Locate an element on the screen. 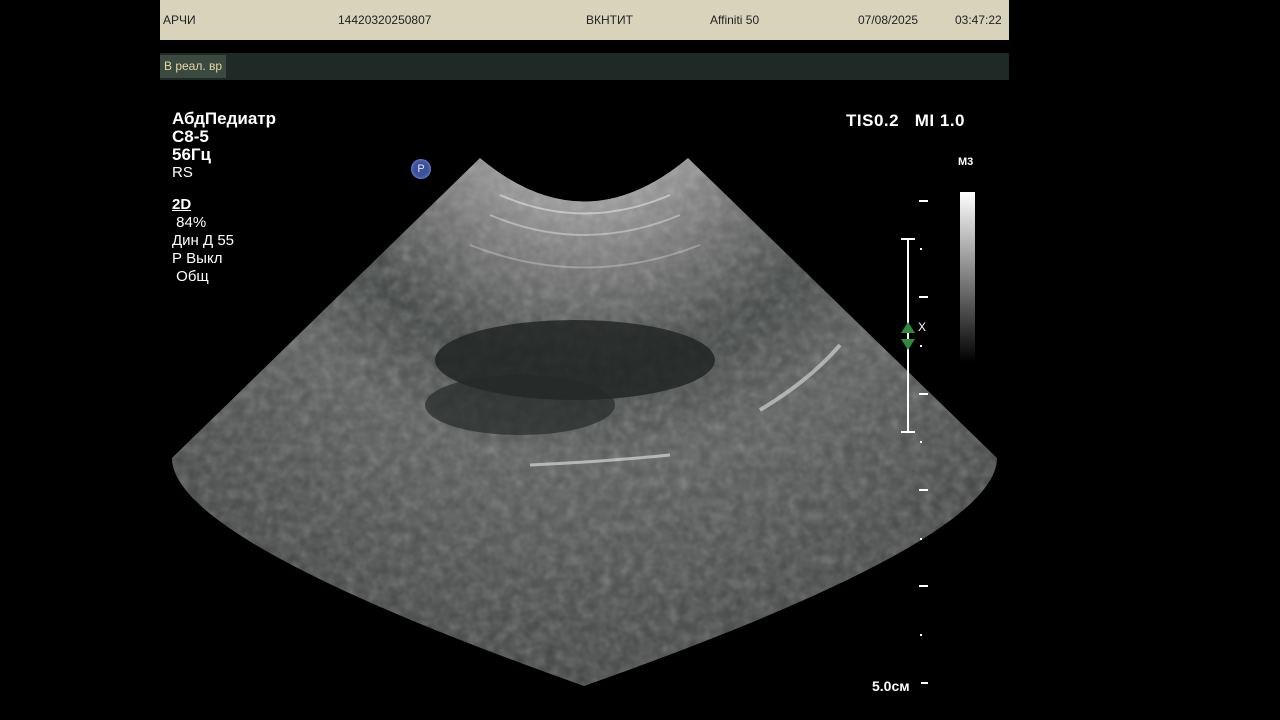 The height and width of the screenshot is (720, 1280). device-model: Affiniti 50 is located at coordinates (735, 20).